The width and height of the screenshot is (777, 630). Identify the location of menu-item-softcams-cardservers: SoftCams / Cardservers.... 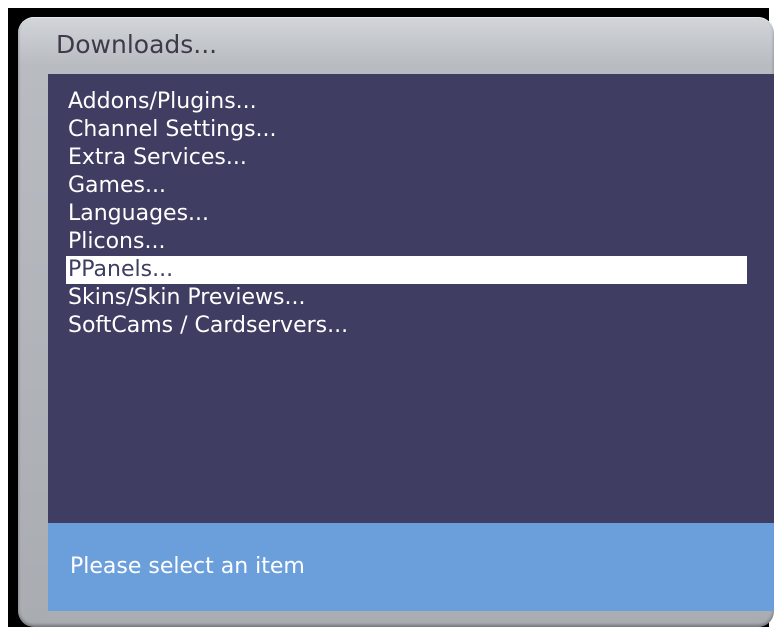
(406, 326).